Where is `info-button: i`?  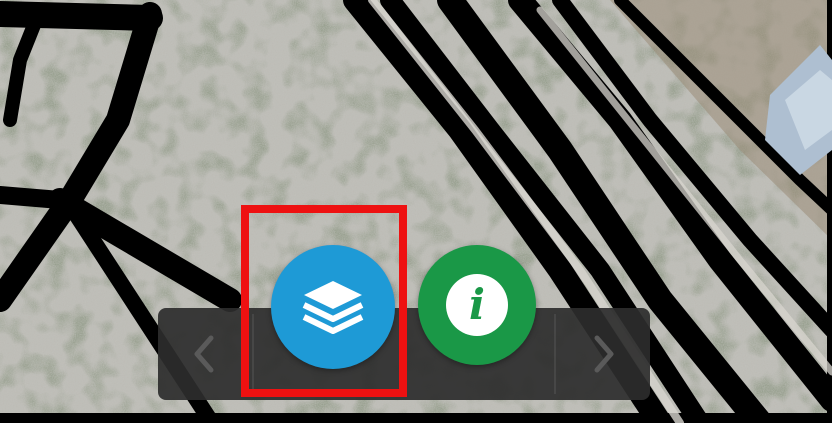
info-button: i is located at coordinates (477, 305).